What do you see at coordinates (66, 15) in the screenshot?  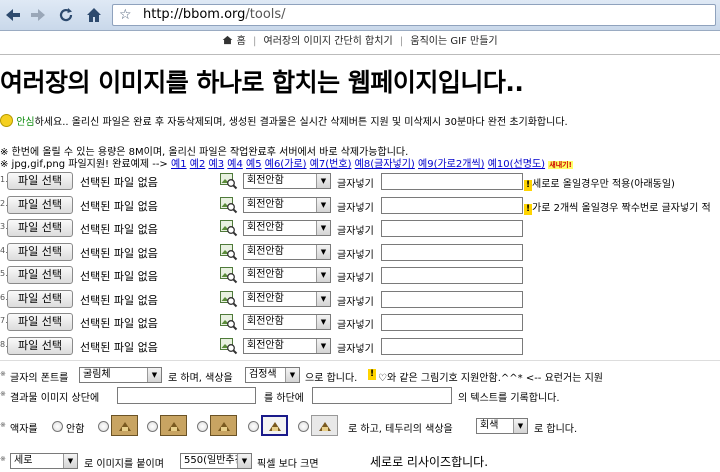 I see `reload-icon` at bounding box center [66, 15].